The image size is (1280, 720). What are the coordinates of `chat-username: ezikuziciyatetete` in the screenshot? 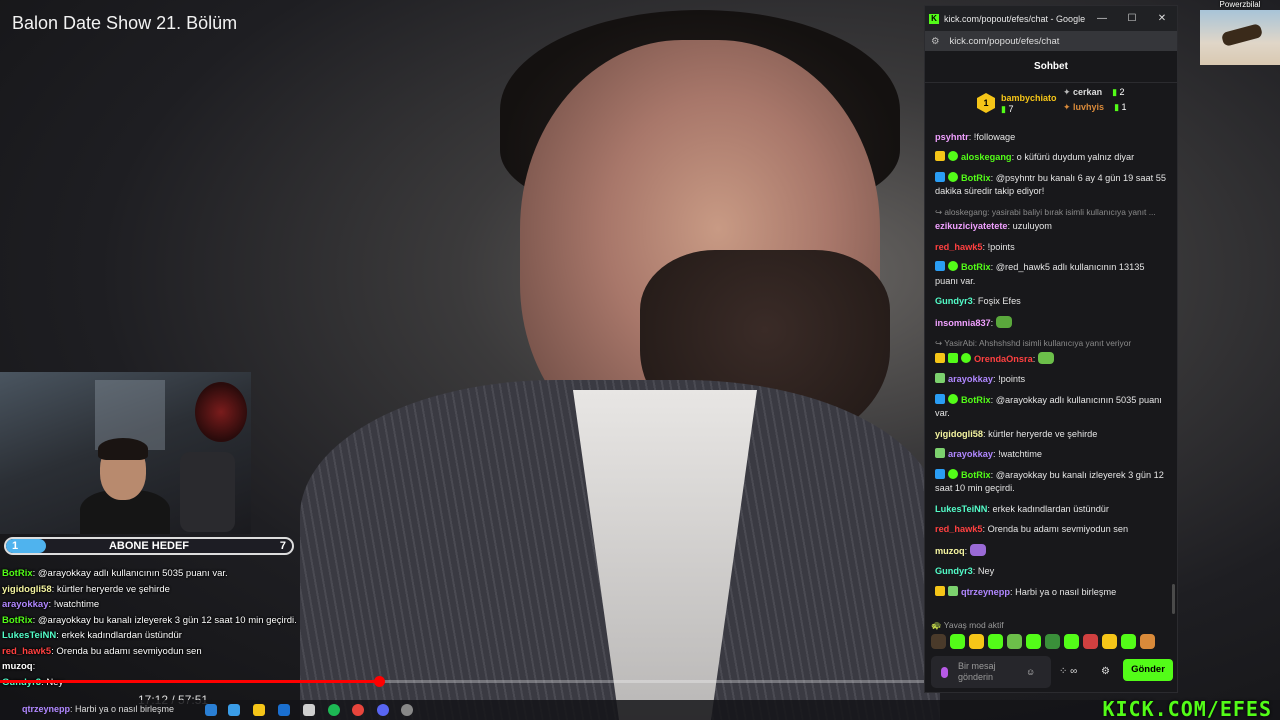 It's located at (971, 226).